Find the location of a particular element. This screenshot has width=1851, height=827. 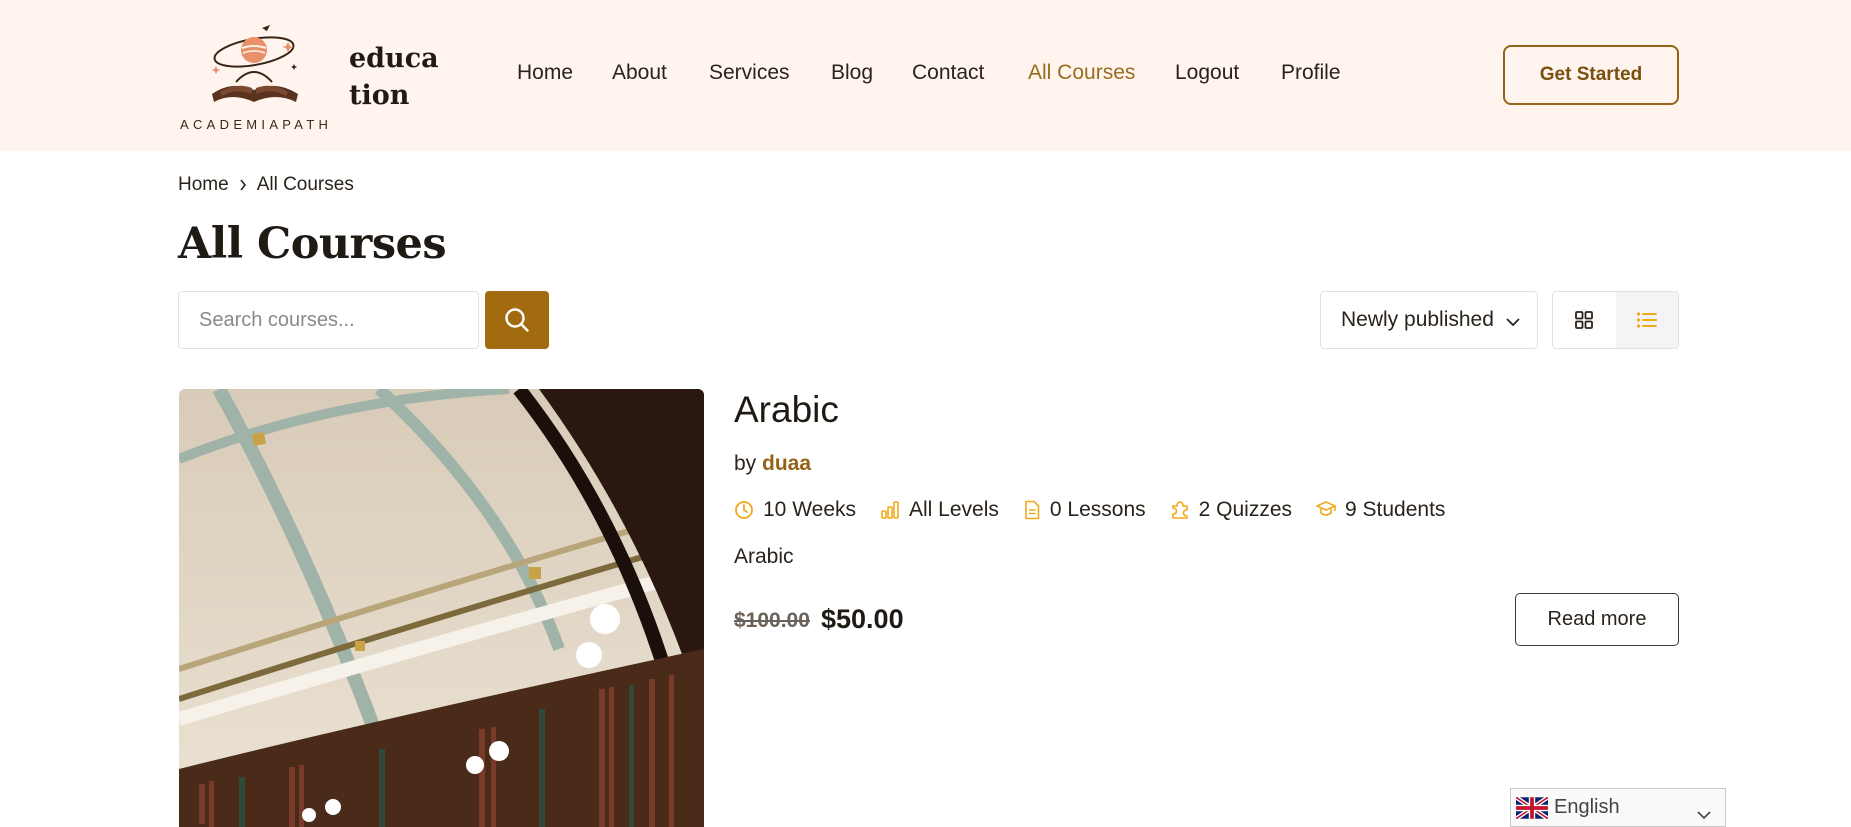

nav-link-blog: Blog is located at coordinates (852, 73).